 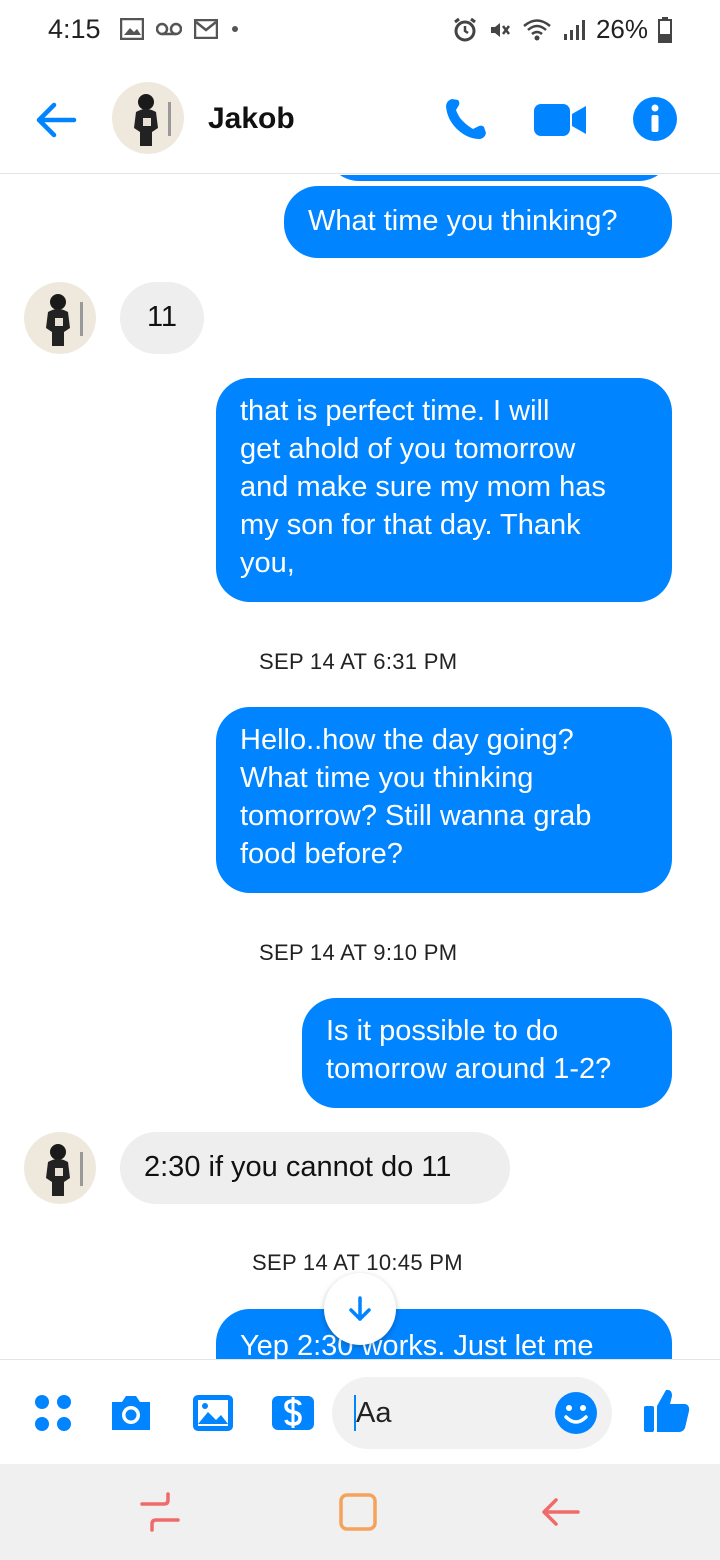 I want to click on system-nav-bar, so click(x=360, y=1512).